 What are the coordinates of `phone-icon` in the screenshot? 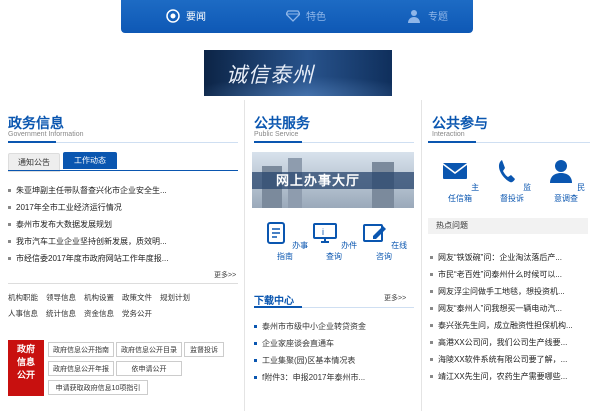 It's located at (506, 171).